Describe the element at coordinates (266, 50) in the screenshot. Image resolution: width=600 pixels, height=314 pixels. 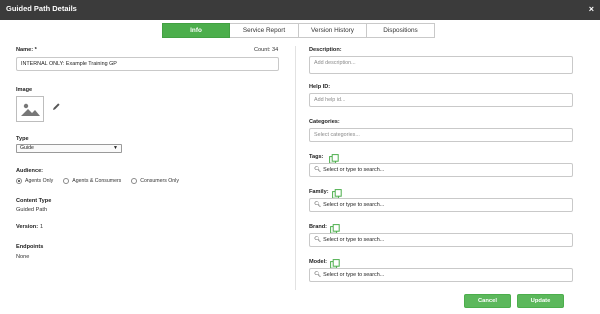
I see `name-count: Count: 34` at that location.